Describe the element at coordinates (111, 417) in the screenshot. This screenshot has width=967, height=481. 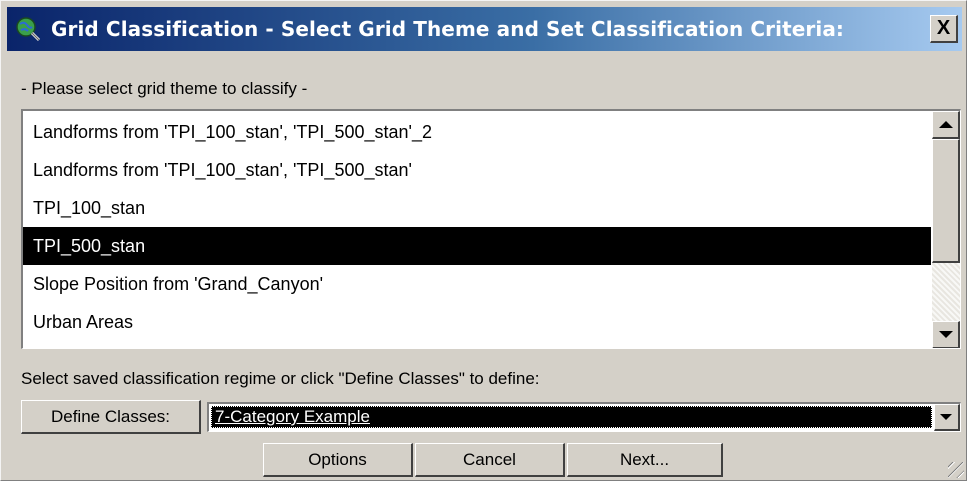
I see `define-classes-button: Define Classes:` at that location.